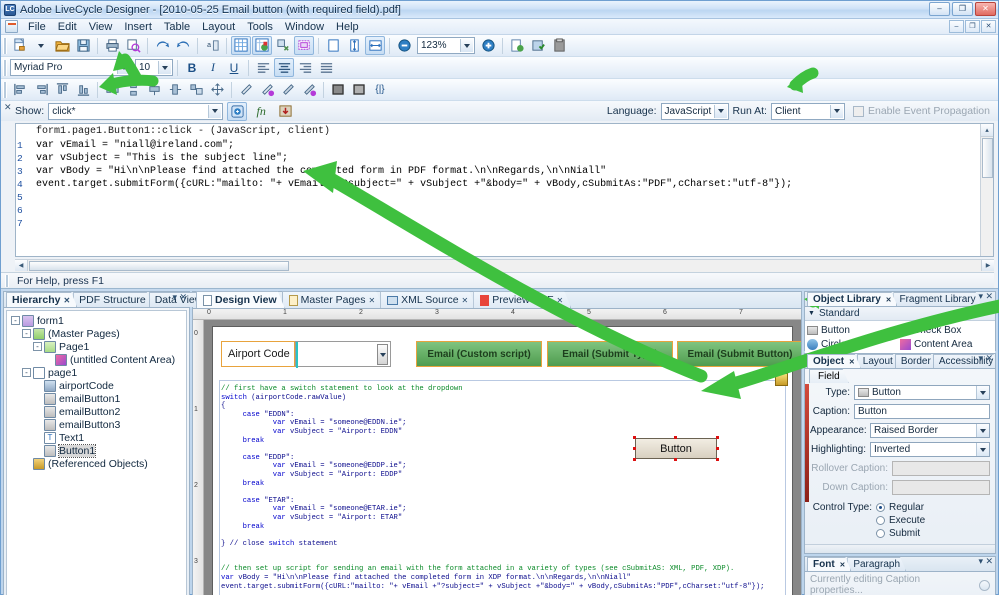 This screenshot has height=595, width=999. I want to click on library-item-content-area: Content Area, so click(946, 344).